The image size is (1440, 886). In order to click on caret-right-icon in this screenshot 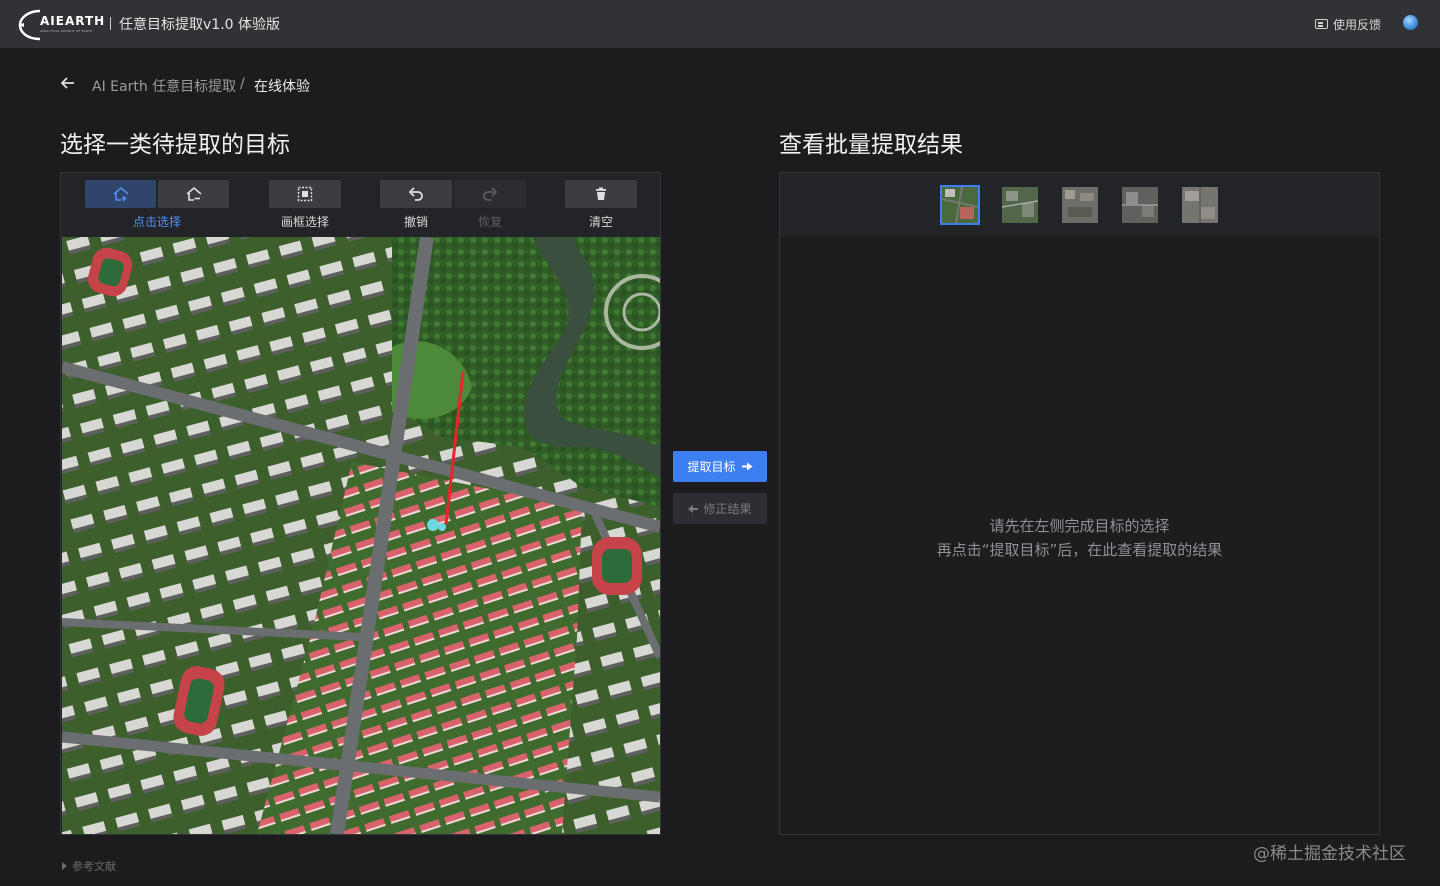, I will do `click(64, 866)`.